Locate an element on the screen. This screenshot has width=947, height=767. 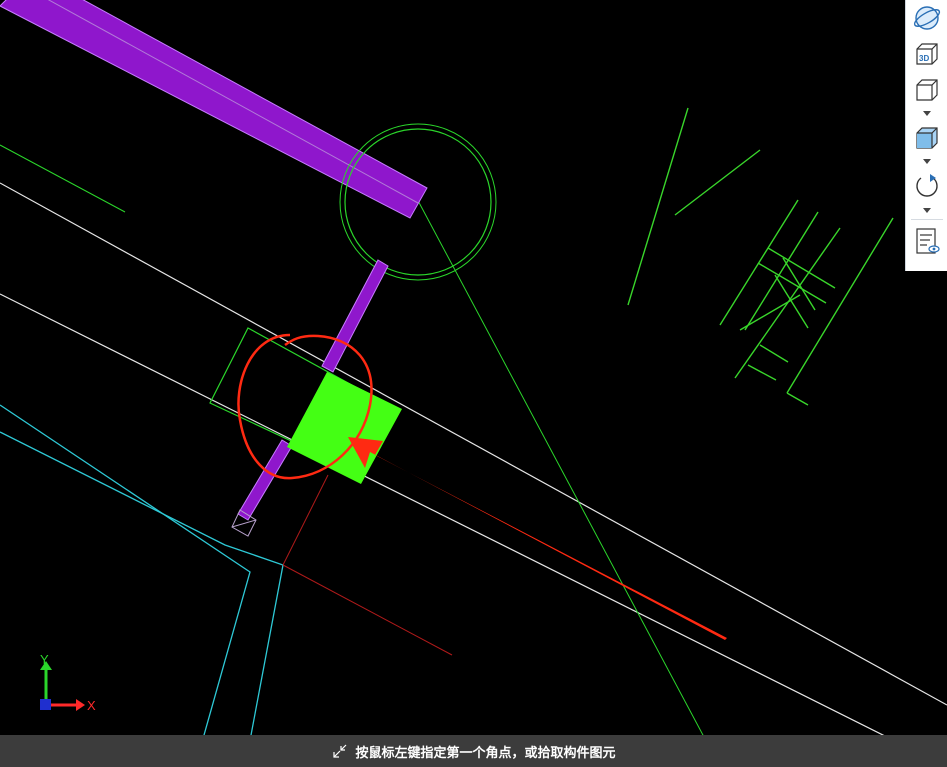
status-bar: 按鼠标左键指定第一个角点，或拾取构件图元 is located at coordinates (473, 751).